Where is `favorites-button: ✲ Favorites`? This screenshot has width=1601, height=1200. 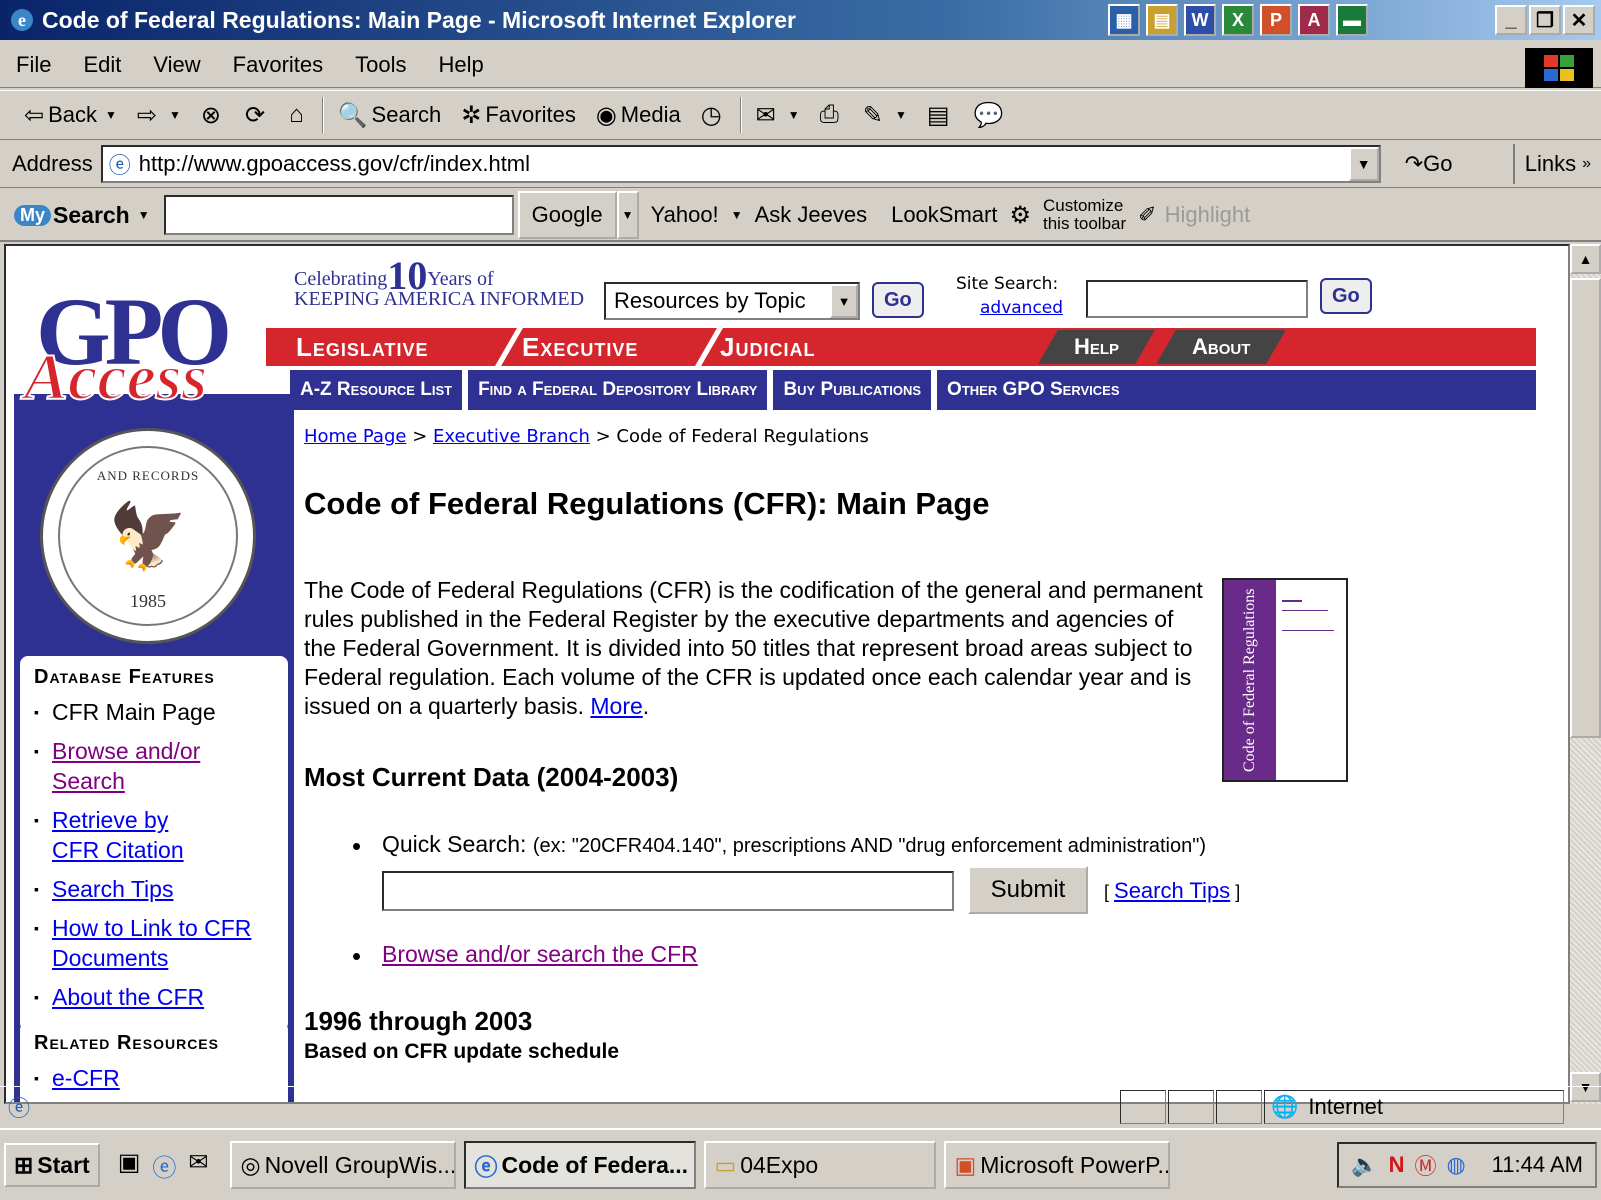 favorites-button: ✲ Favorites is located at coordinates (518, 115).